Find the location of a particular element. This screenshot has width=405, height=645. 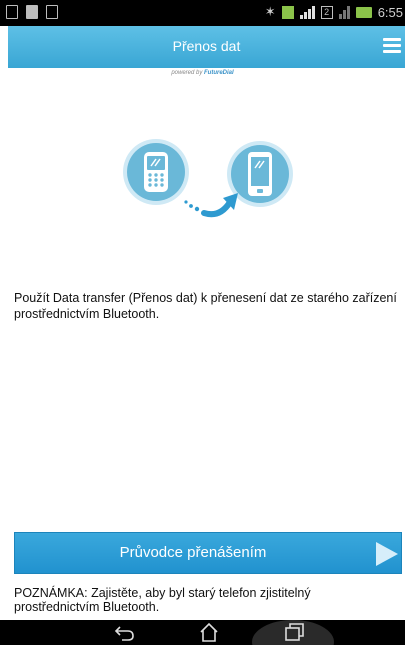

signal-icon is located at coordinates (307, 12).